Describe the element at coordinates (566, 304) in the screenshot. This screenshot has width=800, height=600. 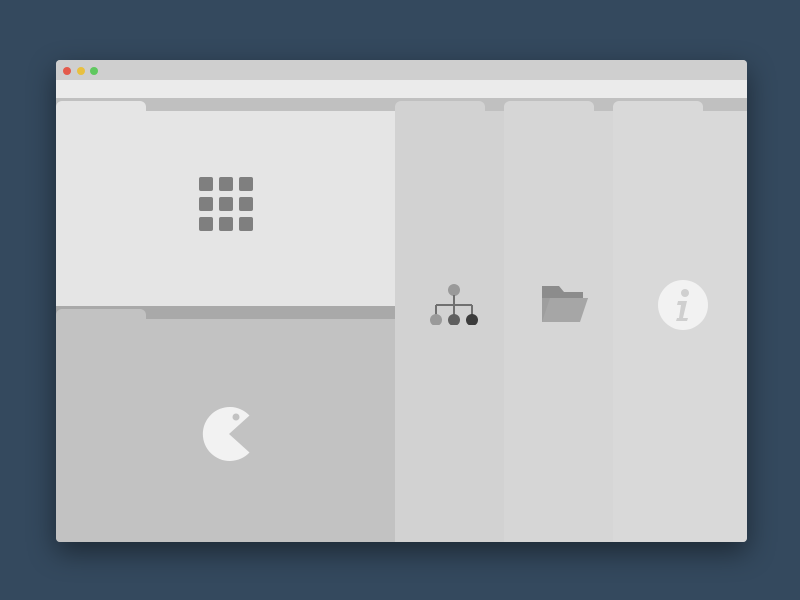
I see `folder-open-icon` at that location.